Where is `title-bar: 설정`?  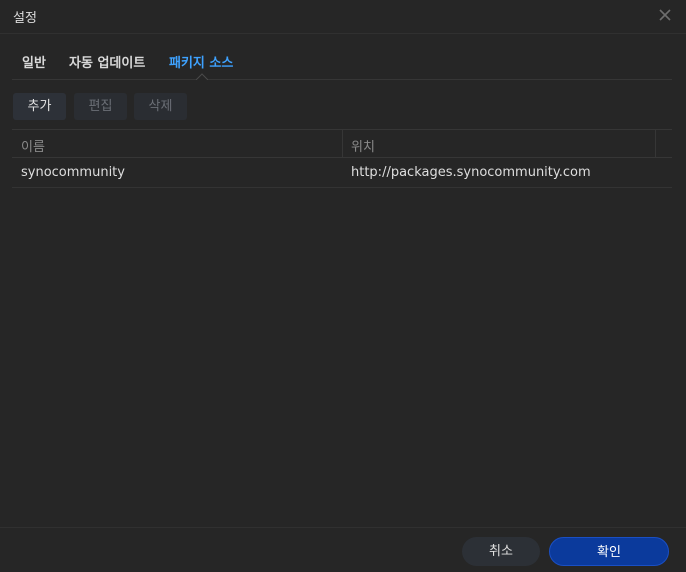 title-bar: 설정 is located at coordinates (343, 17).